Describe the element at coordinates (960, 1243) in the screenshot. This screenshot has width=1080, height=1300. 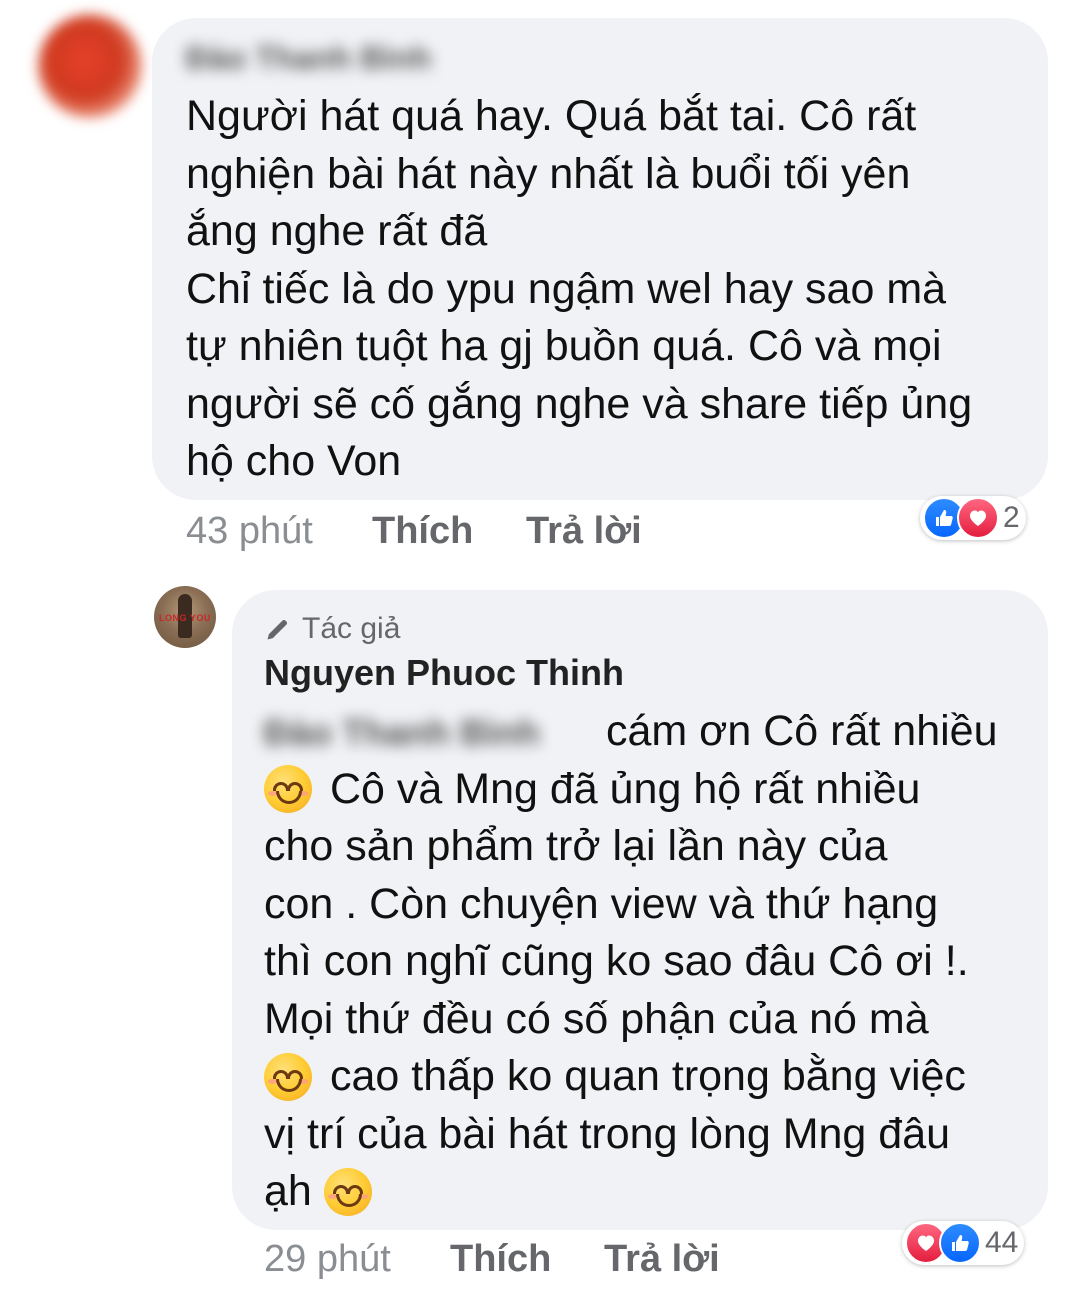
I see `like-icon` at that location.